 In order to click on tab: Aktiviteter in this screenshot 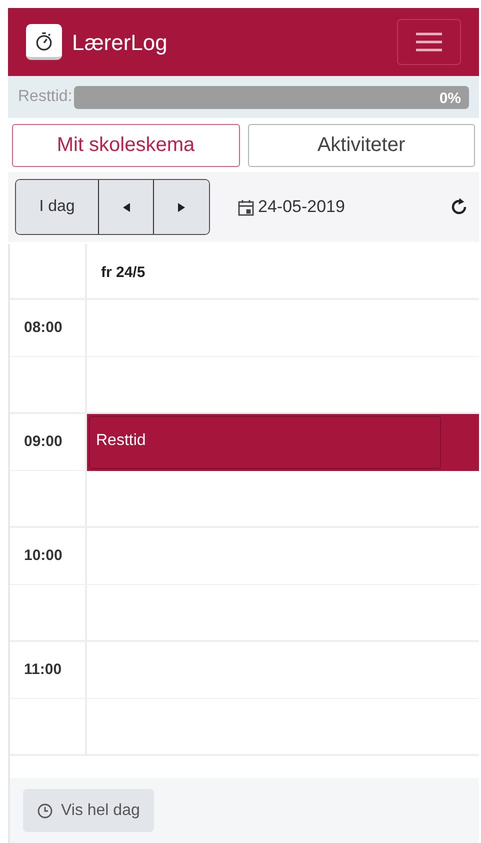, I will do `click(361, 145)`.